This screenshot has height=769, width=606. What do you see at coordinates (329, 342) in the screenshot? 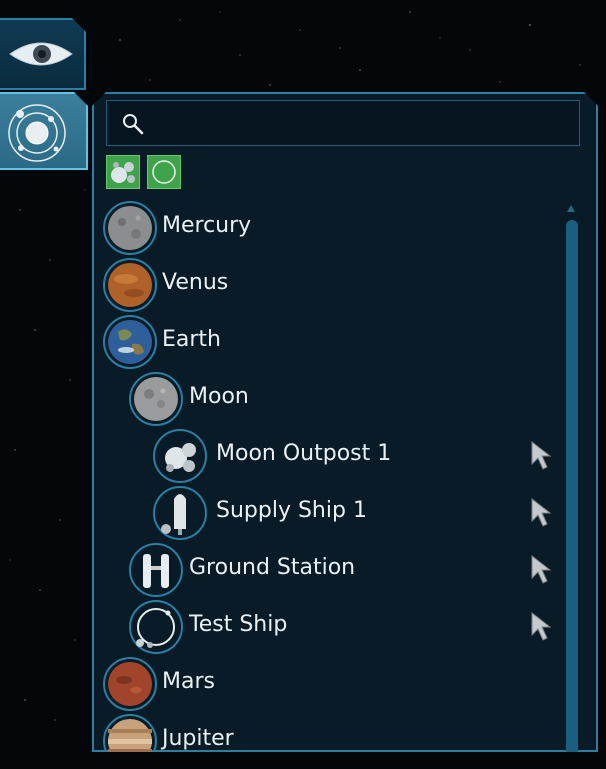
I see `list-item-earth: Earth` at bounding box center [329, 342].